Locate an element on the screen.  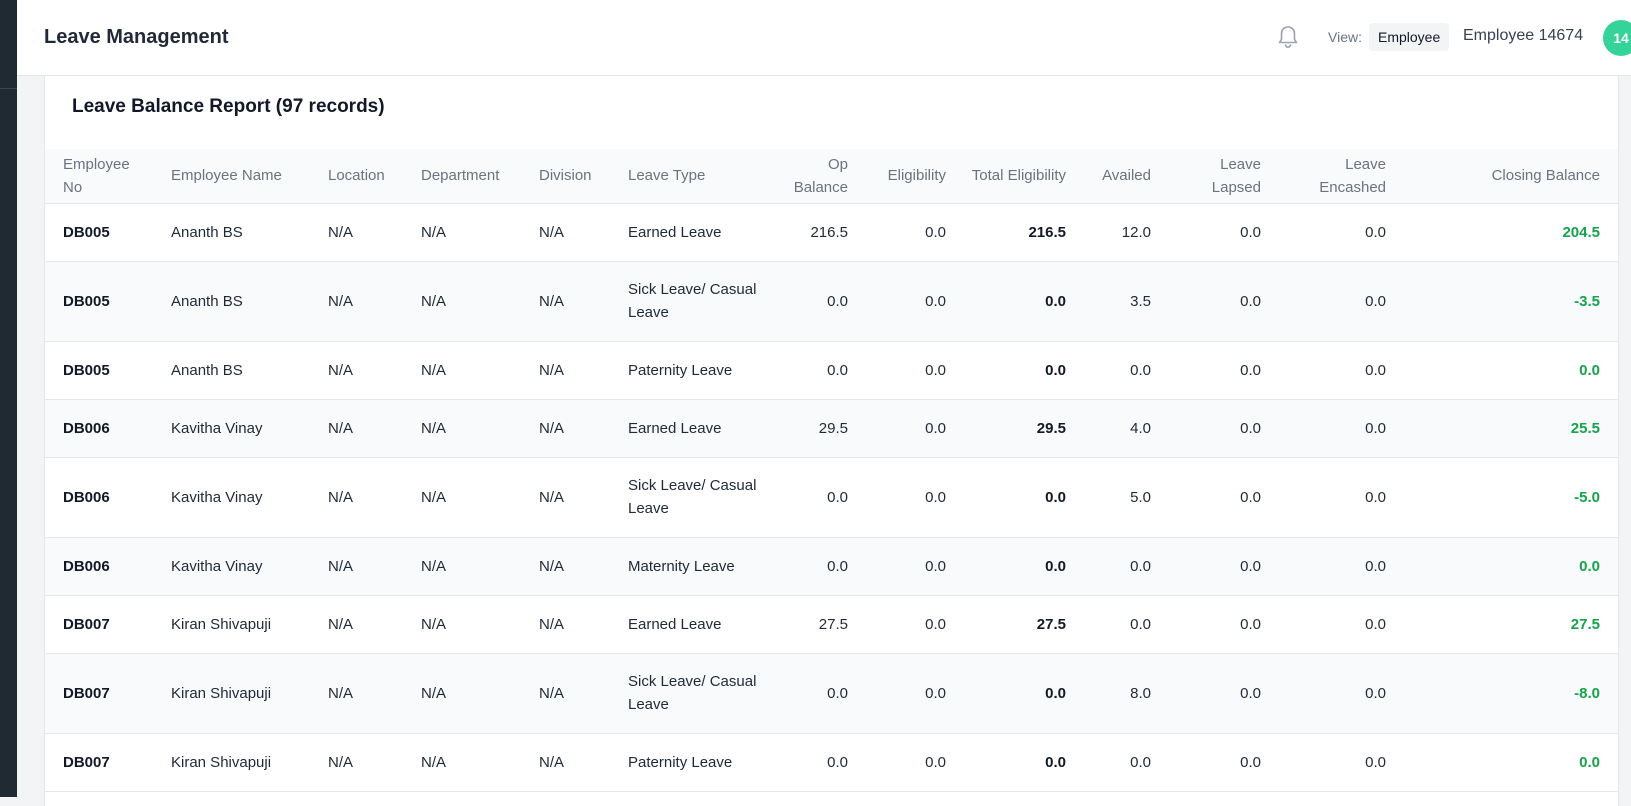
user-name: Employee 14674 is located at coordinates (1523, 36).